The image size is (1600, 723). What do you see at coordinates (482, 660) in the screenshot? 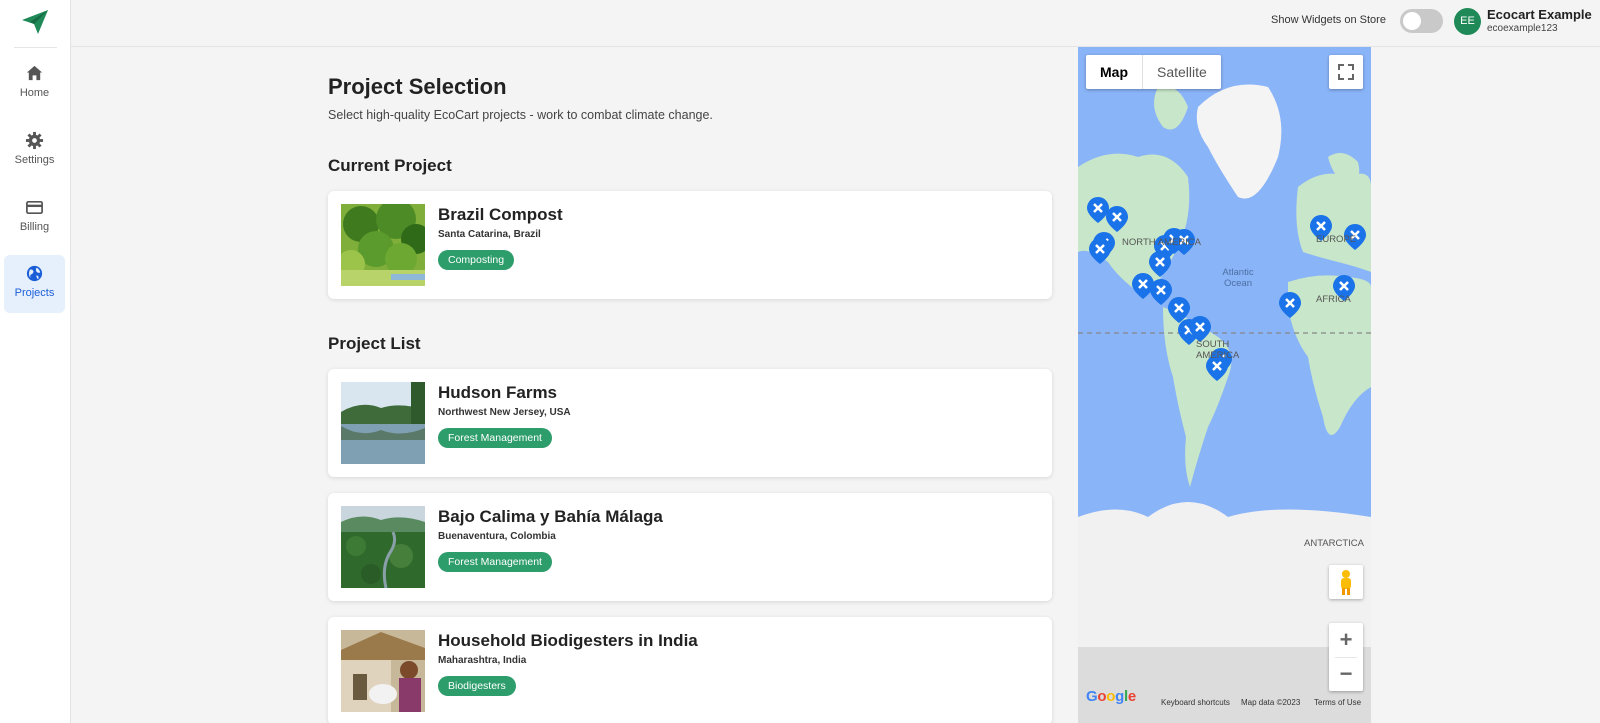
I see `project-location: Maharashtra, India` at bounding box center [482, 660].